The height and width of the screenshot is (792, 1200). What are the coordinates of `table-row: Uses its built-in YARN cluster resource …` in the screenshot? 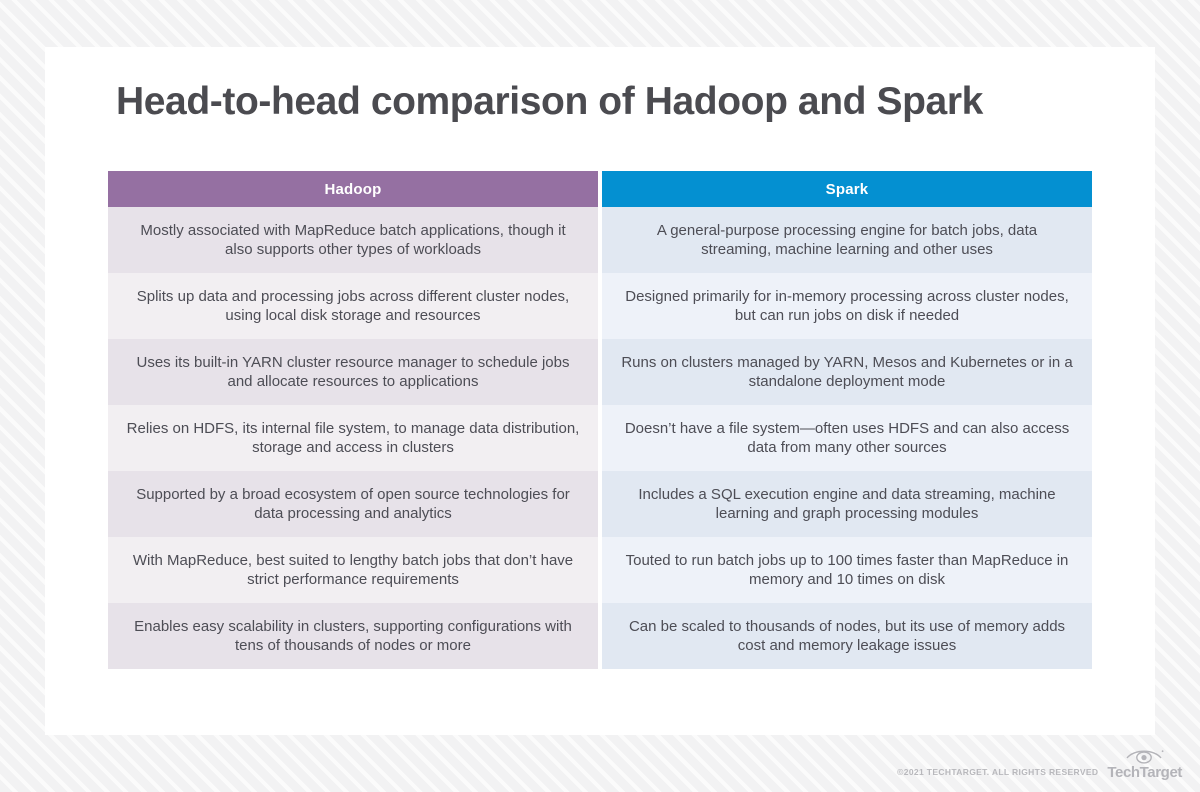 It's located at (600, 372).